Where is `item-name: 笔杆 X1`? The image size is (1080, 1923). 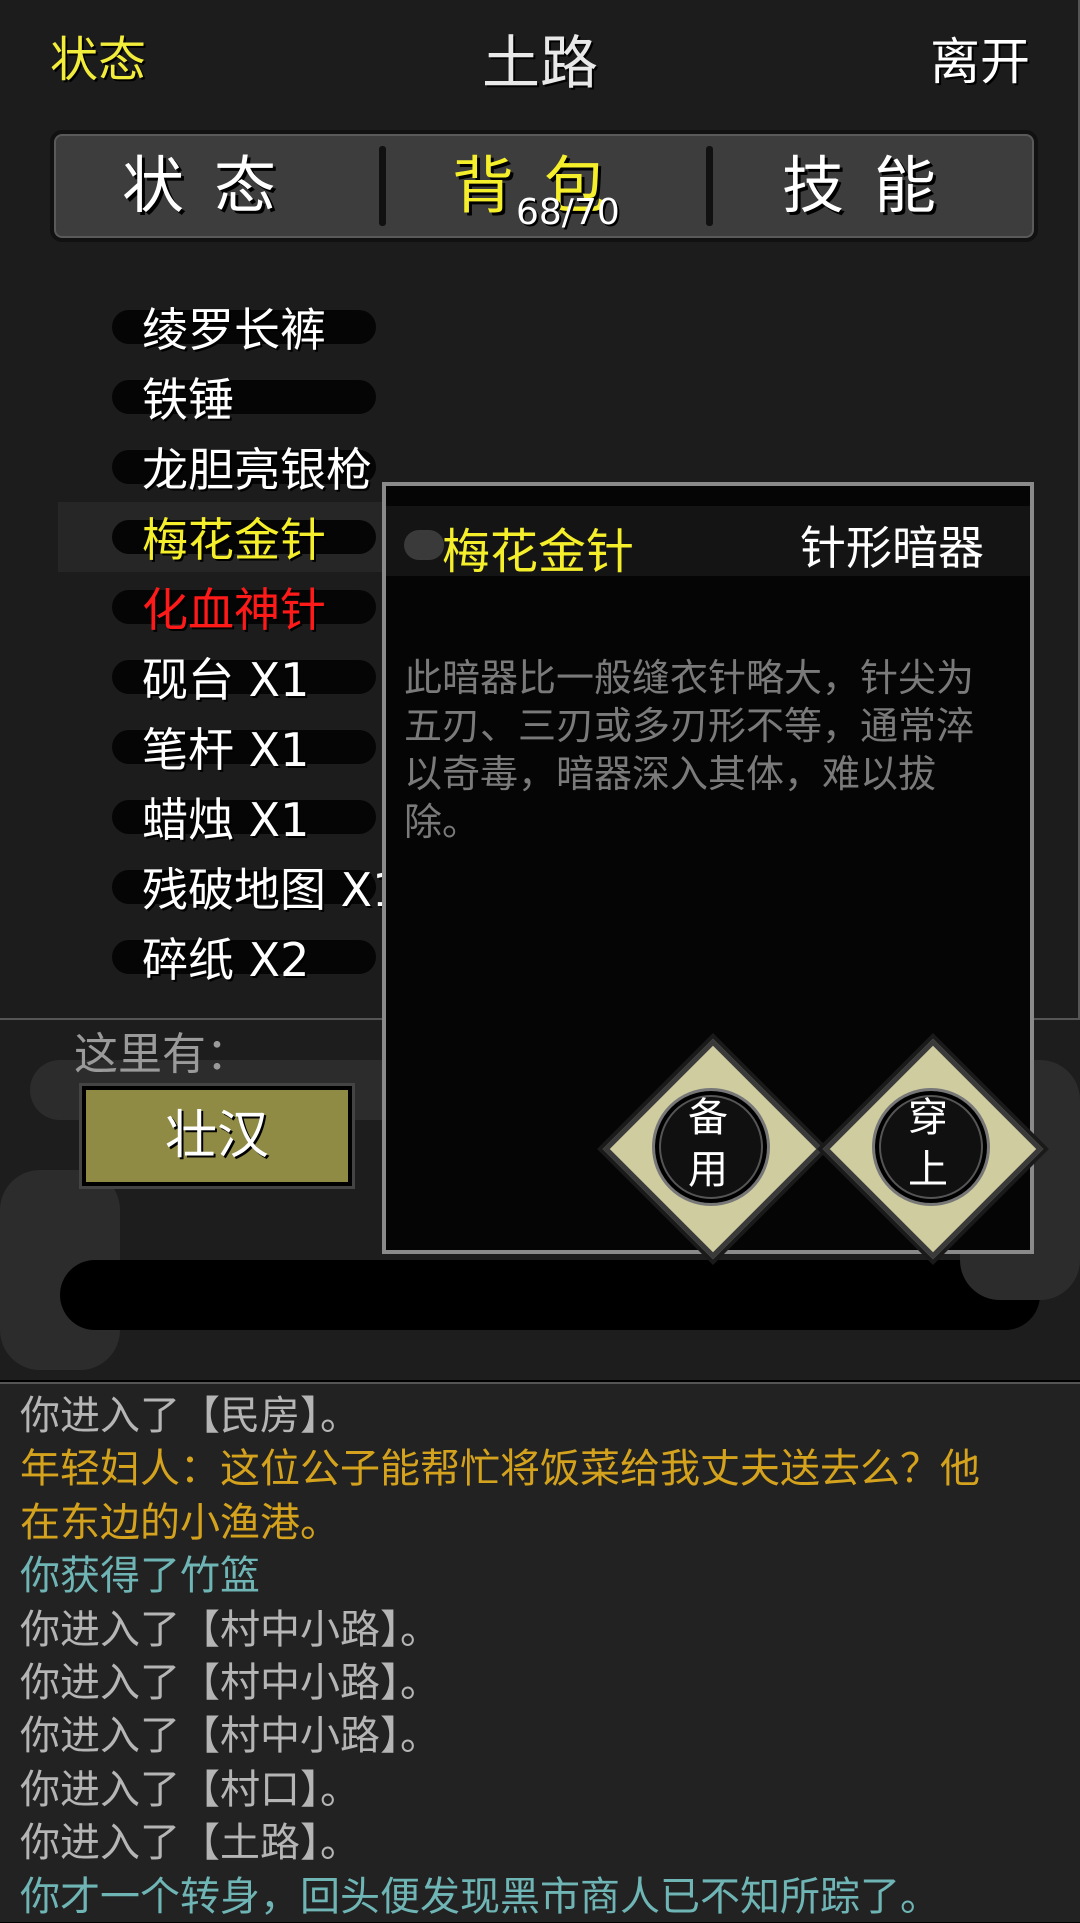 item-name: 笔杆 X1 is located at coordinates (226, 750).